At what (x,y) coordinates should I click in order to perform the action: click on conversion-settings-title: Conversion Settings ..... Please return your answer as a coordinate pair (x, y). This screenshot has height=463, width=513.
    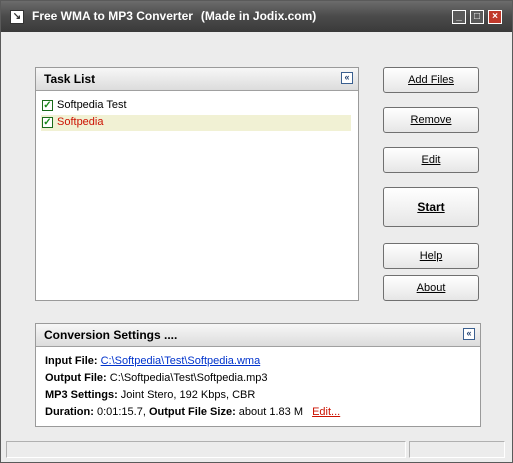
    Looking at the image, I should click on (111, 335).